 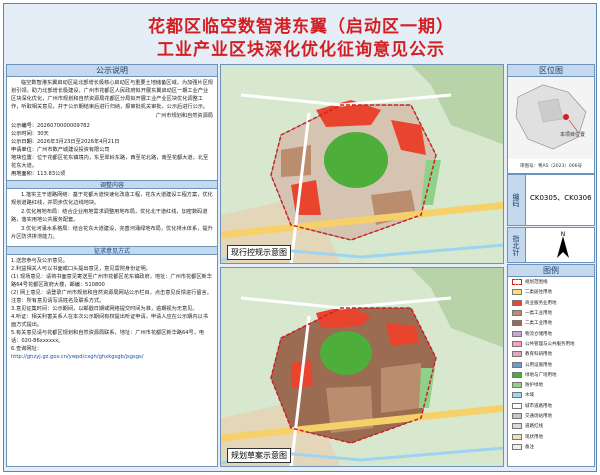 I want to click on legend-item: 交通场站用地, so click(x=551, y=416).